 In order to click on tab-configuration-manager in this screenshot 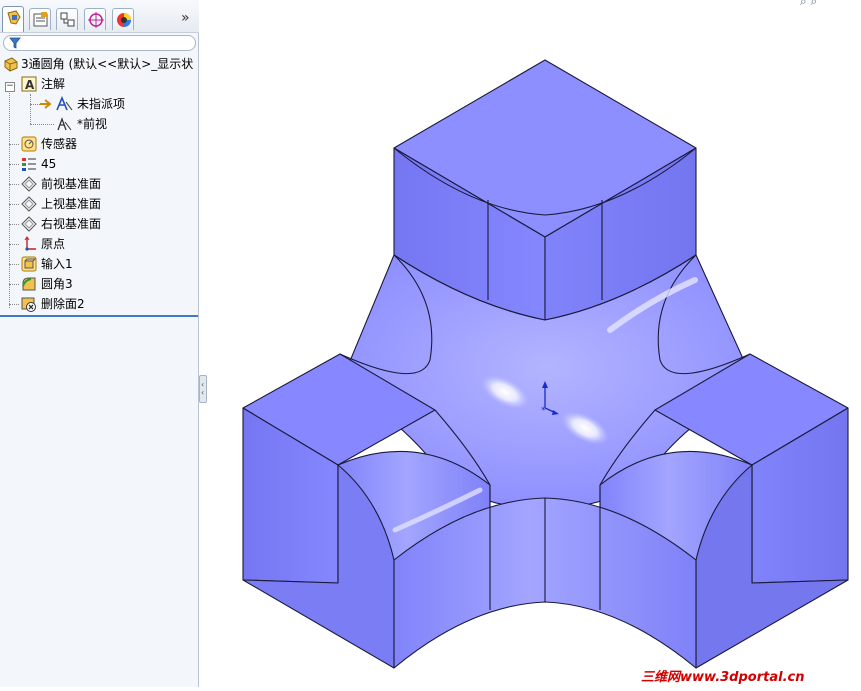, I will do `click(67, 19)`.